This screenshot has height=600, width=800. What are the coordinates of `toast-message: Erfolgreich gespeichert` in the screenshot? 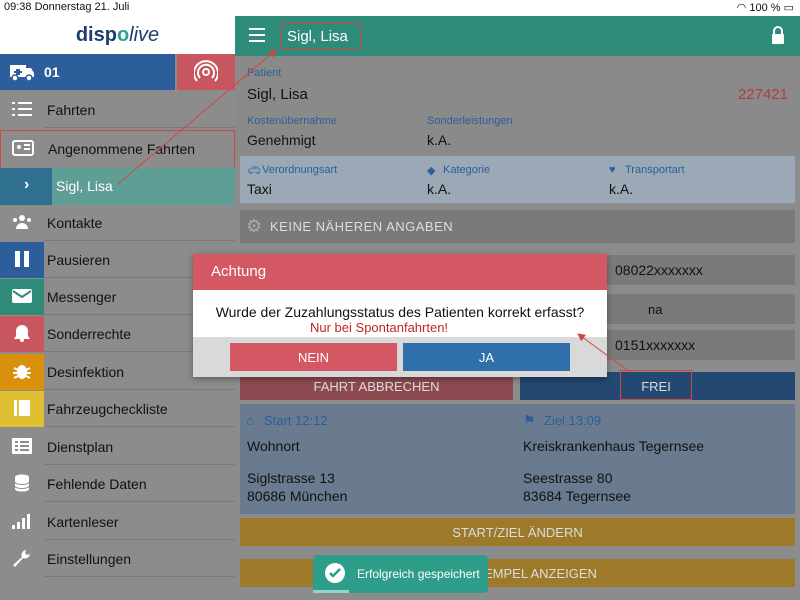 It's located at (418, 574).